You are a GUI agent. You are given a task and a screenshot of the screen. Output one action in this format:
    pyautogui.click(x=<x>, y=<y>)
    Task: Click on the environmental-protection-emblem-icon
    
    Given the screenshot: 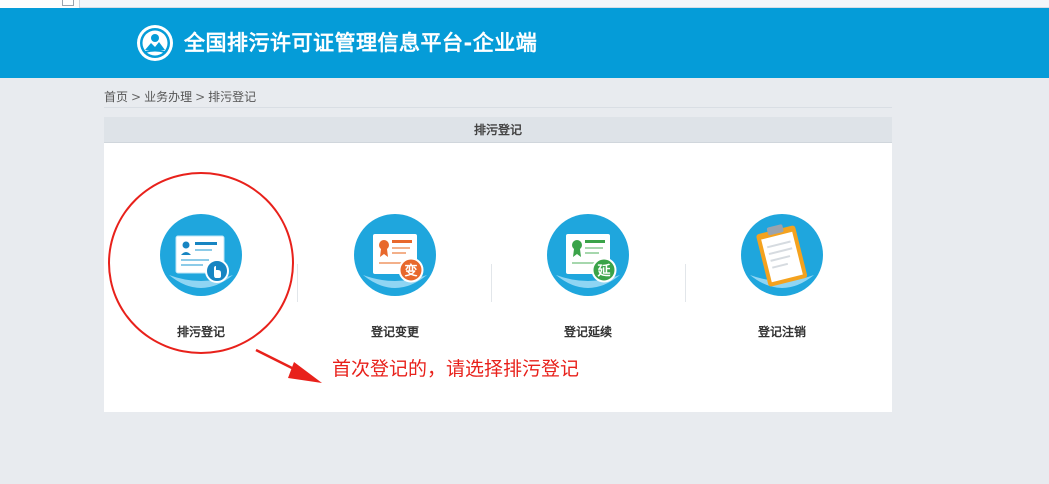 What is the action you would take?
    pyautogui.click(x=155, y=43)
    